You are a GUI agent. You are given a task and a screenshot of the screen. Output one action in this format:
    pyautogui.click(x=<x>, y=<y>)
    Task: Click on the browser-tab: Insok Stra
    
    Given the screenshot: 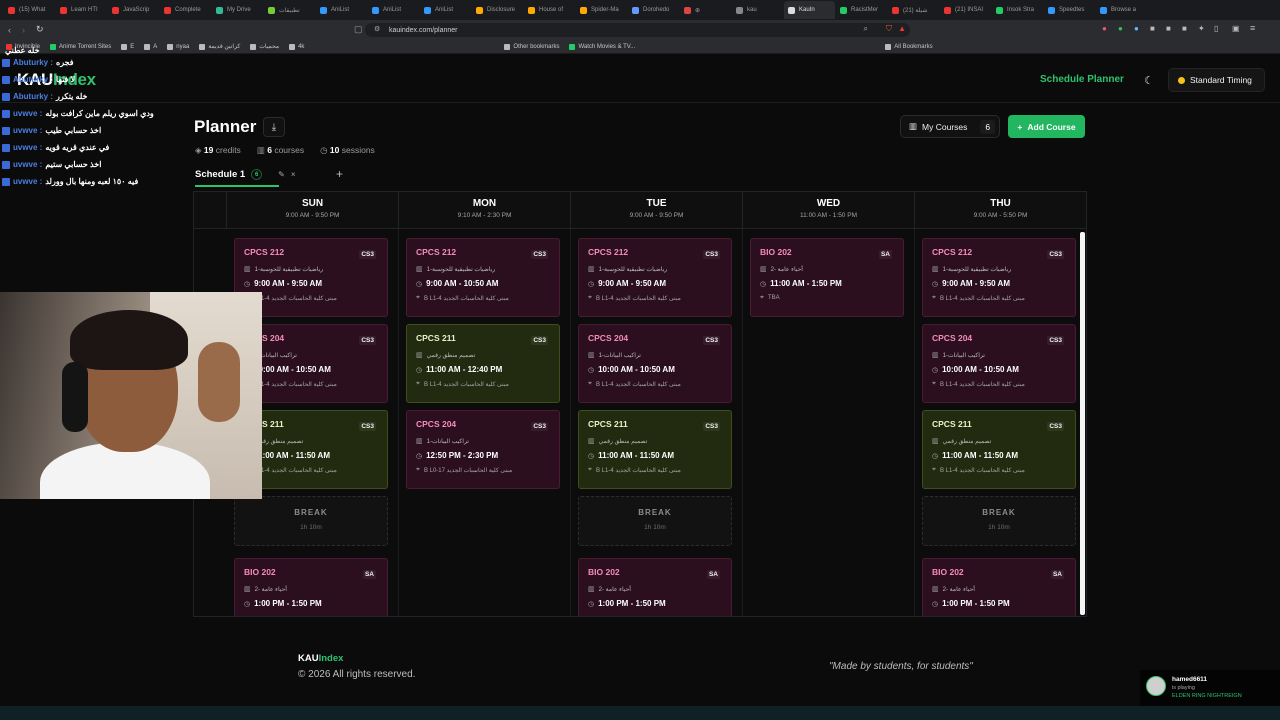 What is the action you would take?
    pyautogui.click(x=1017, y=10)
    